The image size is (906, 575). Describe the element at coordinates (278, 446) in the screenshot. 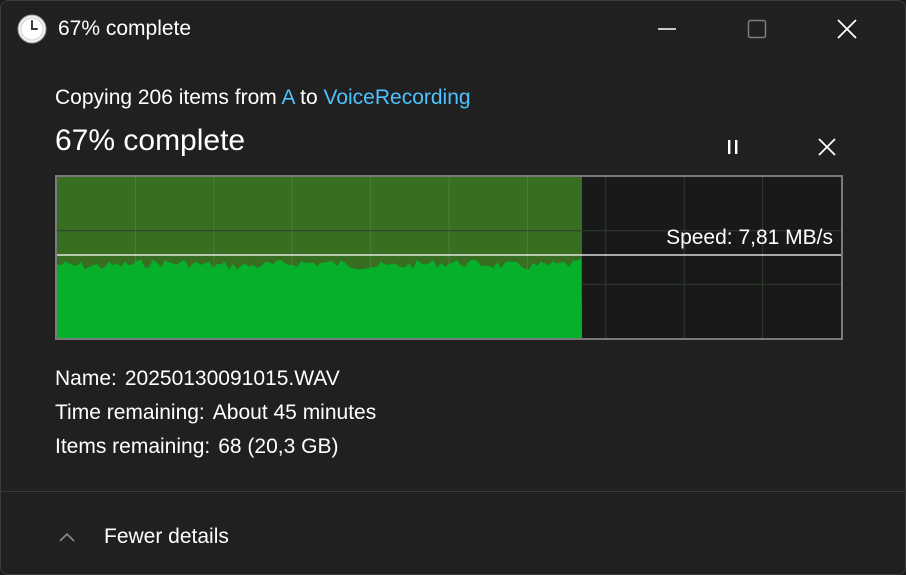

I see `items-remaining-value: 68 (20,3 GB)` at that location.